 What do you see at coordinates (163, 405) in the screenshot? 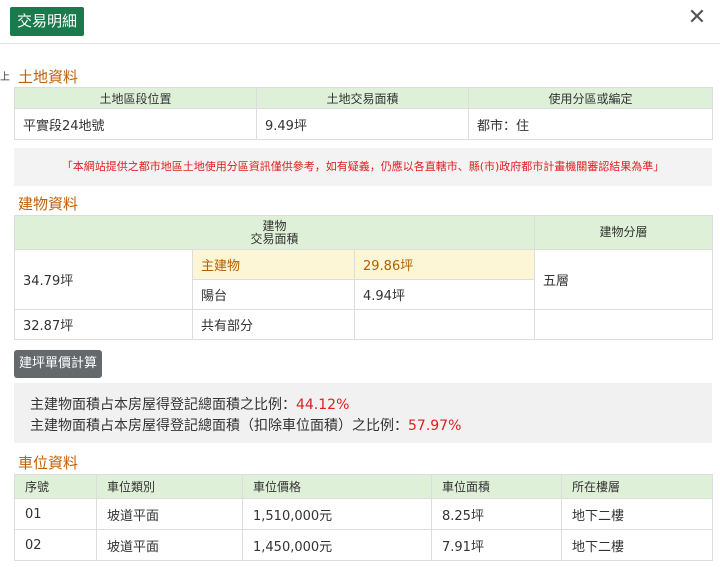
I see `ratio-label: 主建物面積占本房屋得登記總面積之比例：` at bounding box center [163, 405].